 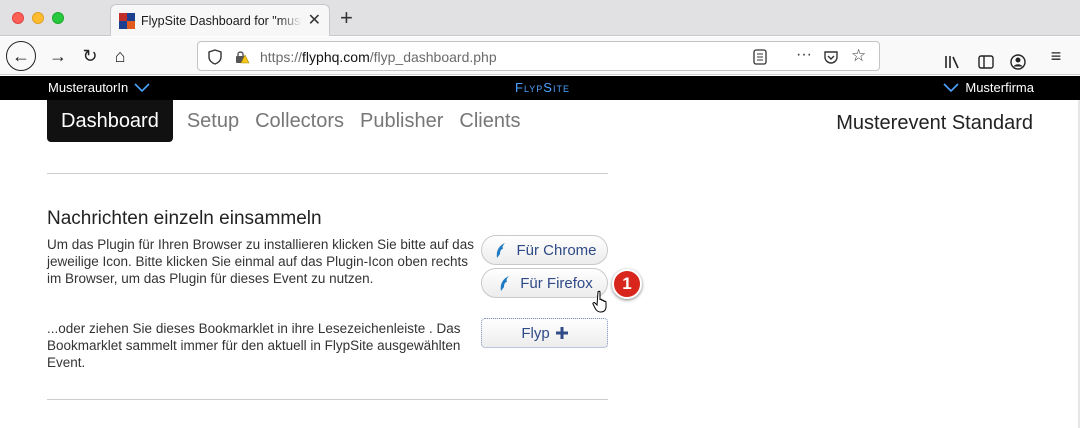 What do you see at coordinates (934, 123) in the screenshot?
I see `current-event: Musterevent Standard` at bounding box center [934, 123].